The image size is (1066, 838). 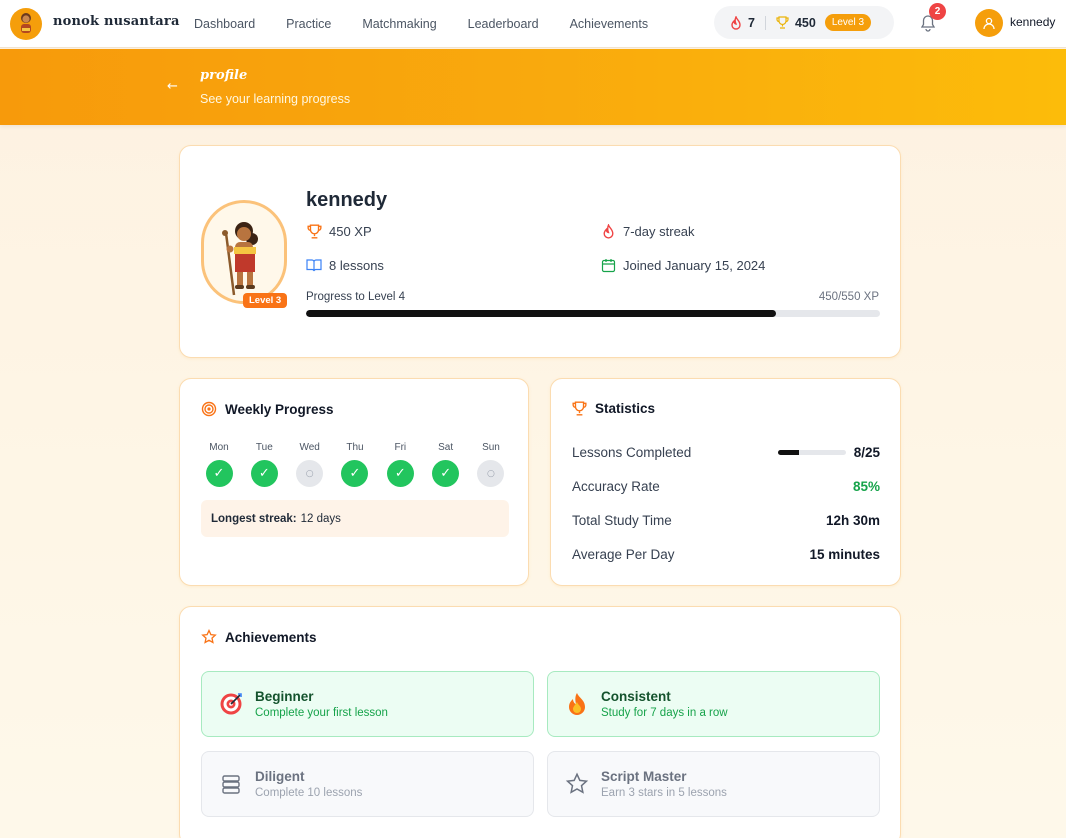 I want to click on xp-stat: 450 XP, so click(x=339, y=231).